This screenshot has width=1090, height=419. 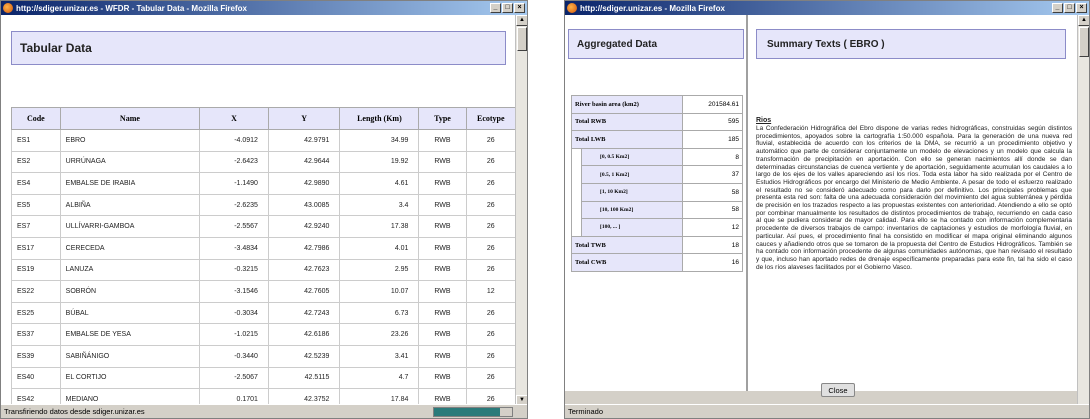 What do you see at coordinates (304, 205) in the screenshot?
I see `table-cell: 43.0085` at bounding box center [304, 205].